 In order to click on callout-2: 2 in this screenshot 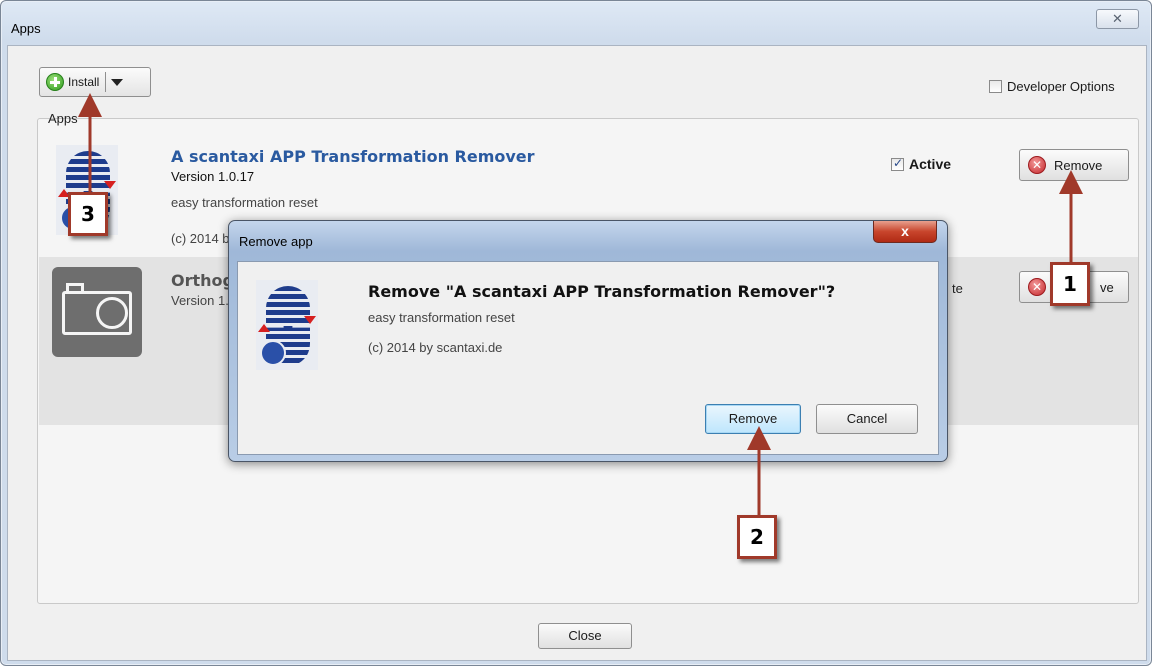, I will do `click(757, 537)`.